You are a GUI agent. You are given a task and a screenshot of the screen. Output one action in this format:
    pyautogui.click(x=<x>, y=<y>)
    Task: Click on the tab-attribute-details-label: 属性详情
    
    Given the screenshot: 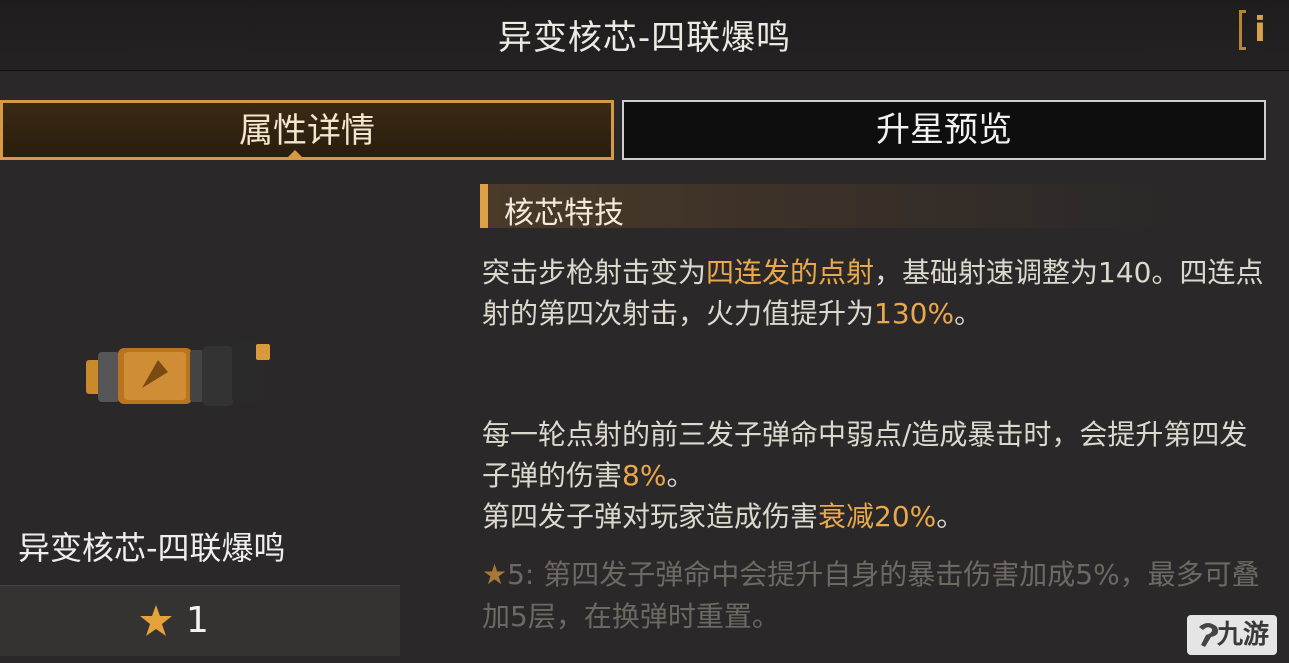 What is the action you would take?
    pyautogui.click(x=307, y=131)
    